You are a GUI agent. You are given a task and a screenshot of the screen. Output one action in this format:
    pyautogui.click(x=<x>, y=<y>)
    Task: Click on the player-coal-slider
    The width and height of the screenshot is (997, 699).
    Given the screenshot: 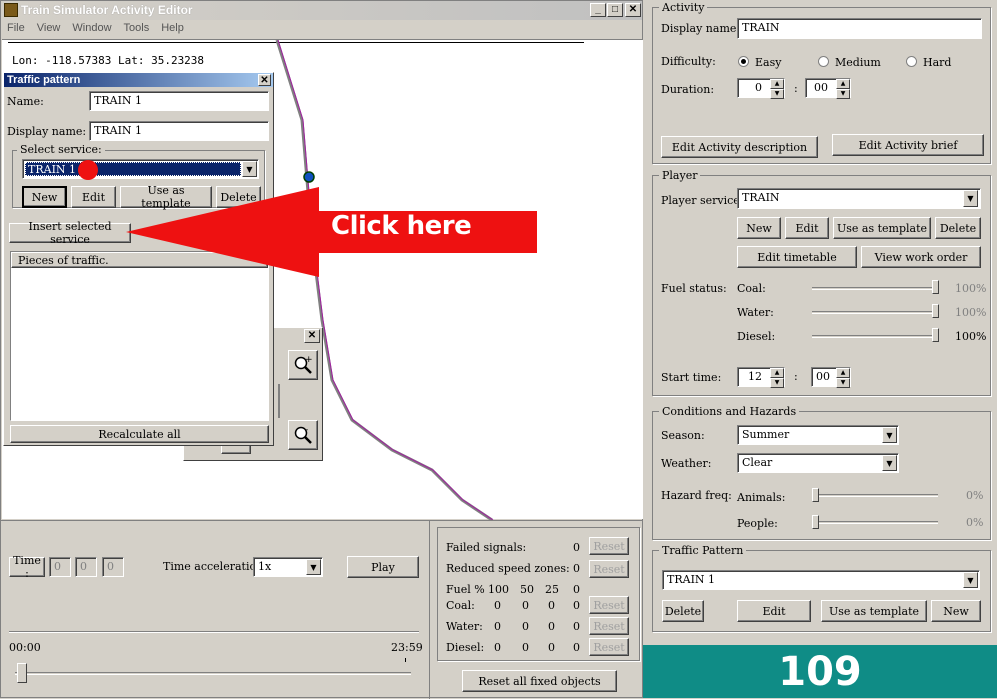 What is the action you would take?
    pyautogui.click(x=935, y=287)
    